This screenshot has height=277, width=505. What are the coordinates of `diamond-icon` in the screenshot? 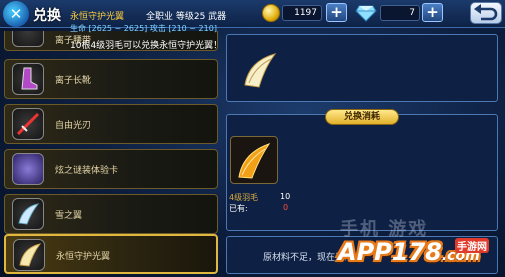 It's located at (366, 13).